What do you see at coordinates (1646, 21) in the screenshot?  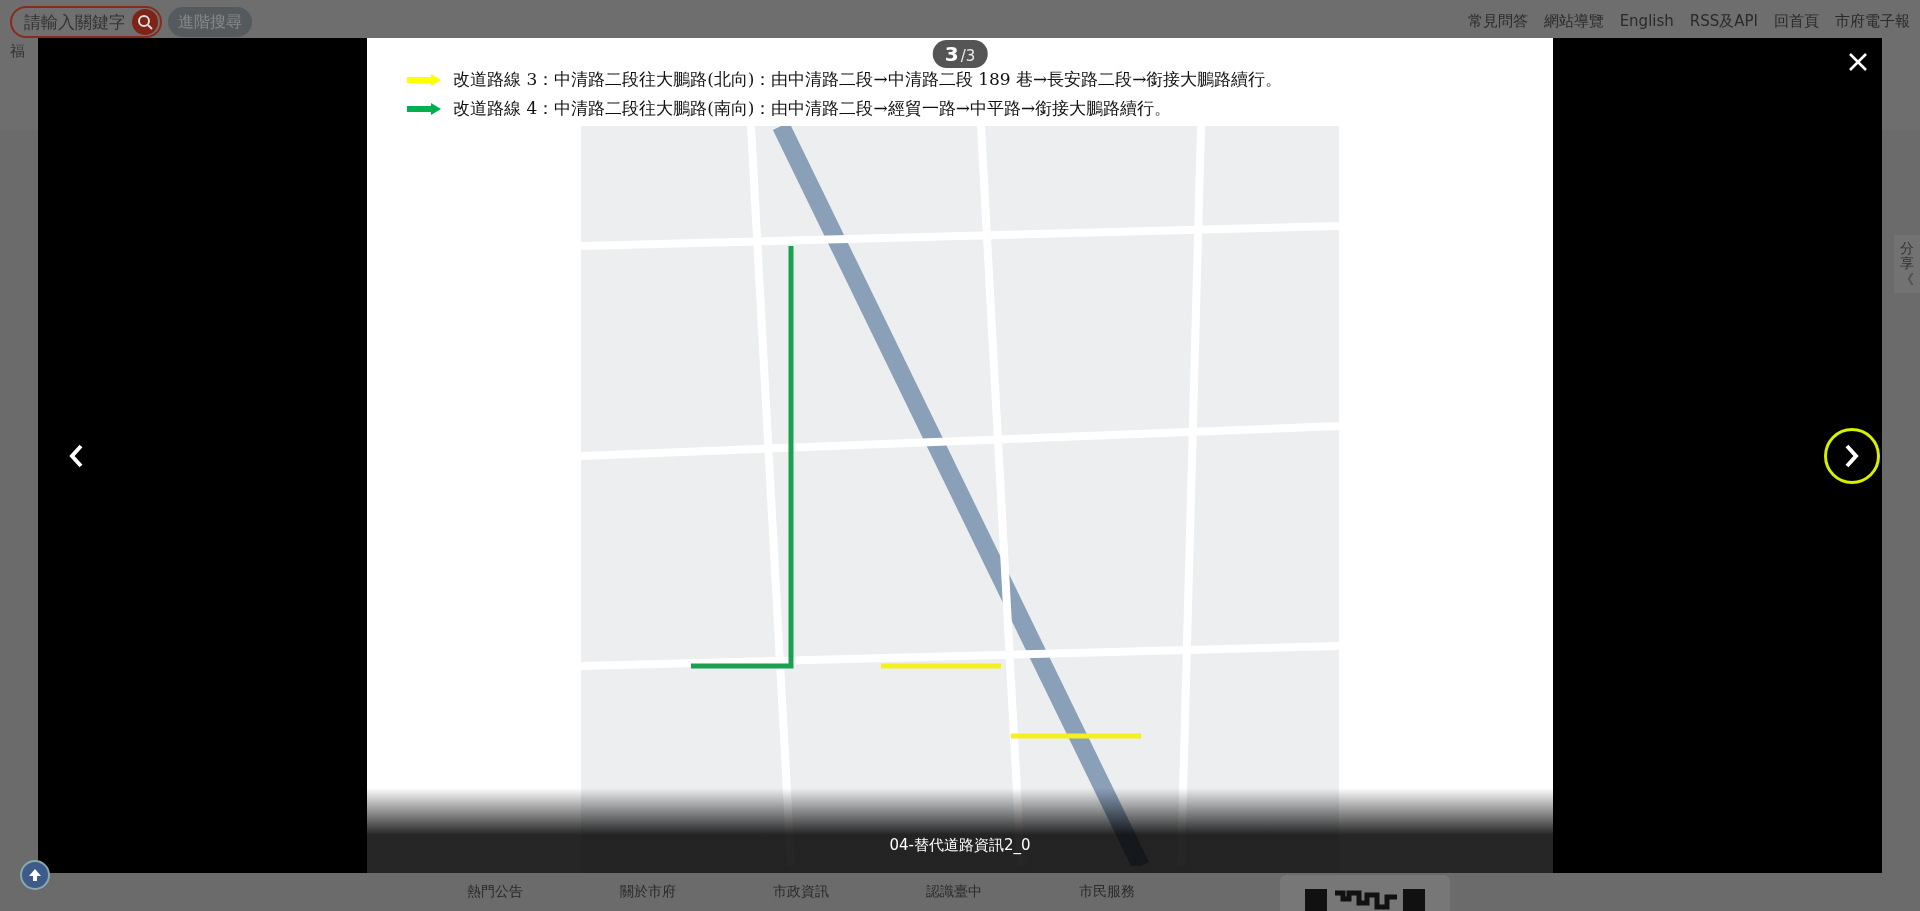 I see `header-link: English` at bounding box center [1646, 21].